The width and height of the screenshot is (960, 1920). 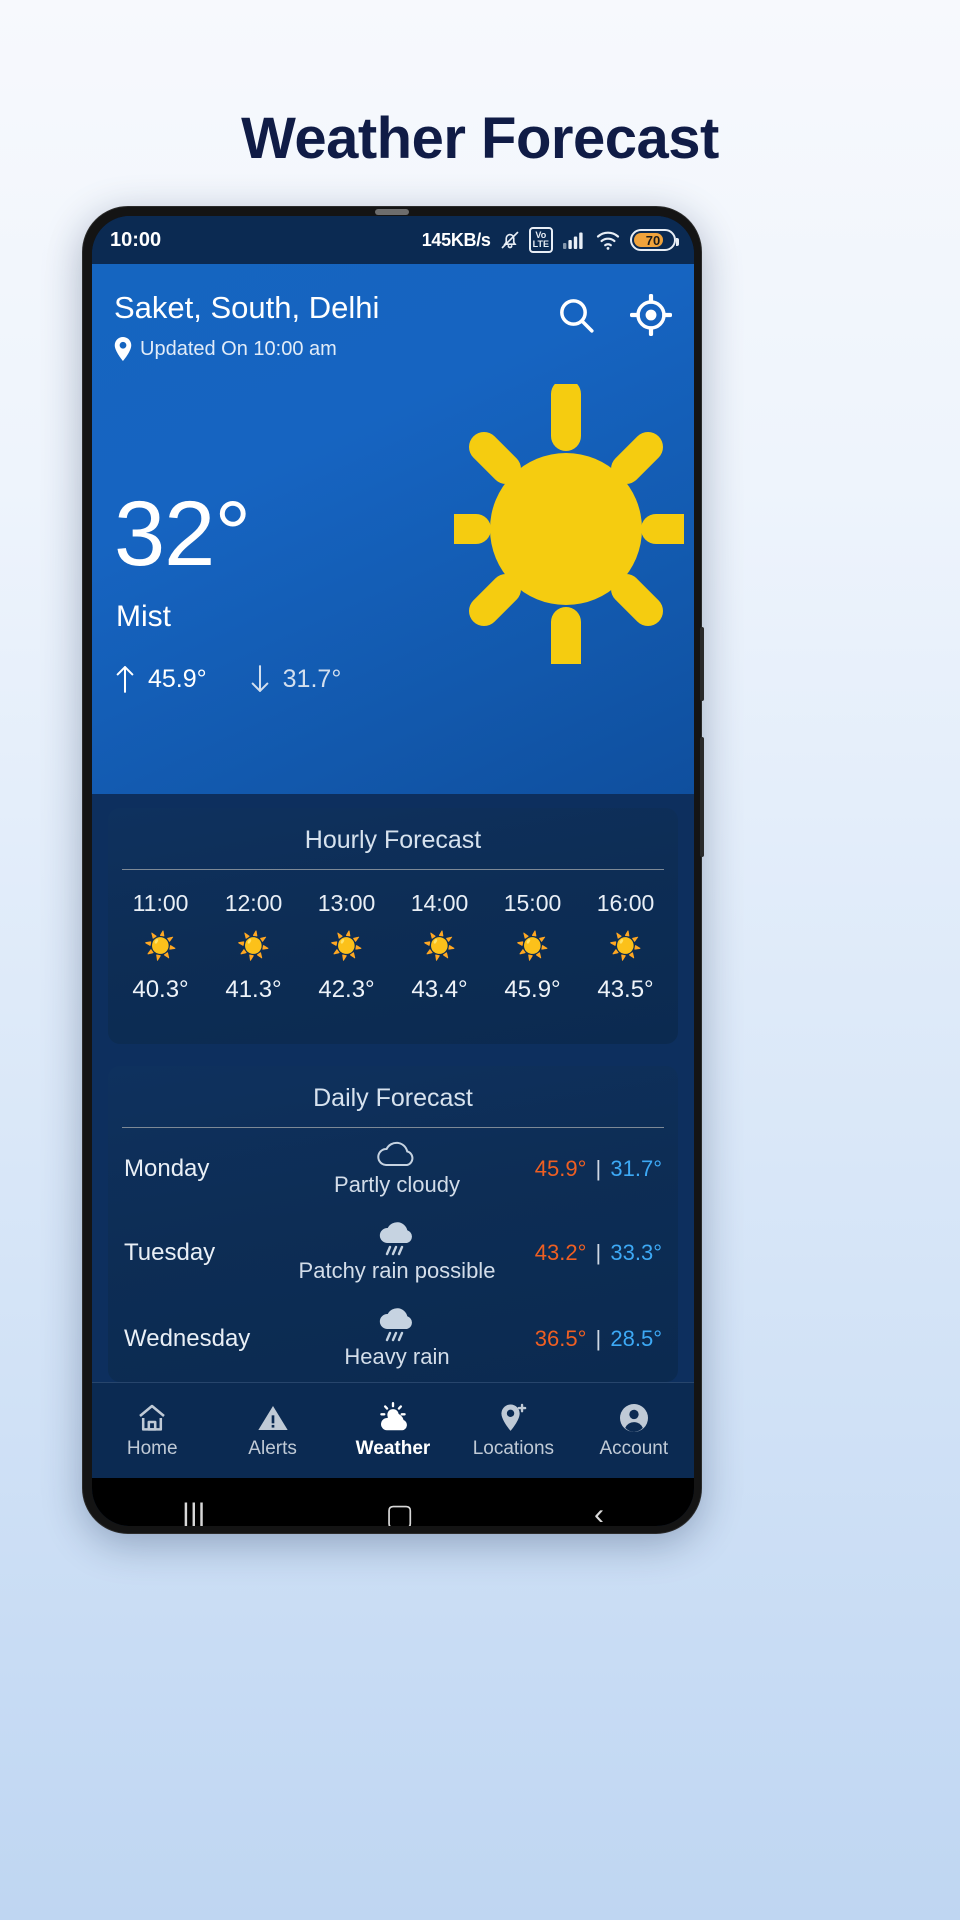 What do you see at coordinates (246, 349) in the screenshot?
I see `updated-row: Updated On 10:00 am` at bounding box center [246, 349].